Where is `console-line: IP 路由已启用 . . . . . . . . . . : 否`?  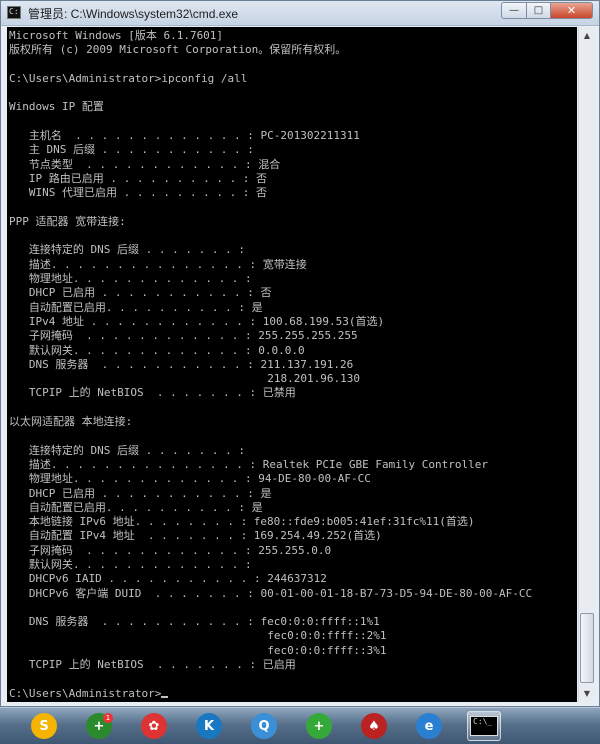
console-line: IP 路由已启用 . . . . . . . . . . : 否 is located at coordinates (138, 178).